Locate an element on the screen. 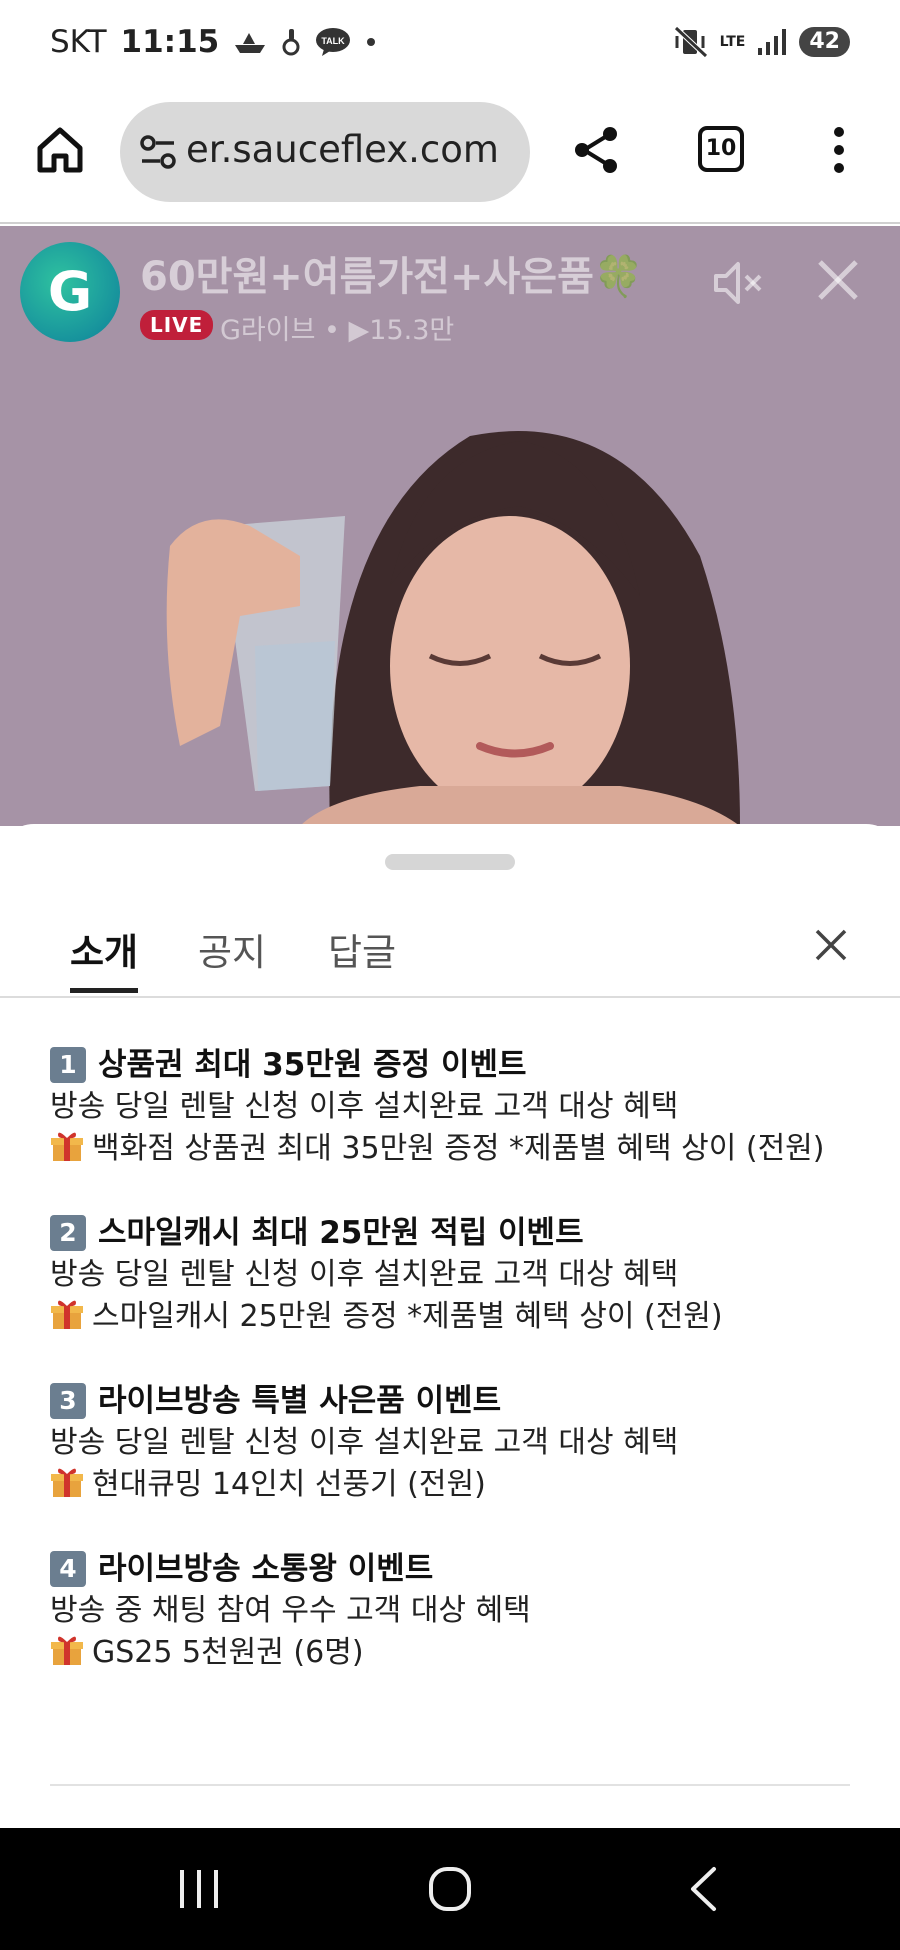  event-title-text: 스마일캐시 최대 25만원 적립 이벤트 is located at coordinates (341, 1233).